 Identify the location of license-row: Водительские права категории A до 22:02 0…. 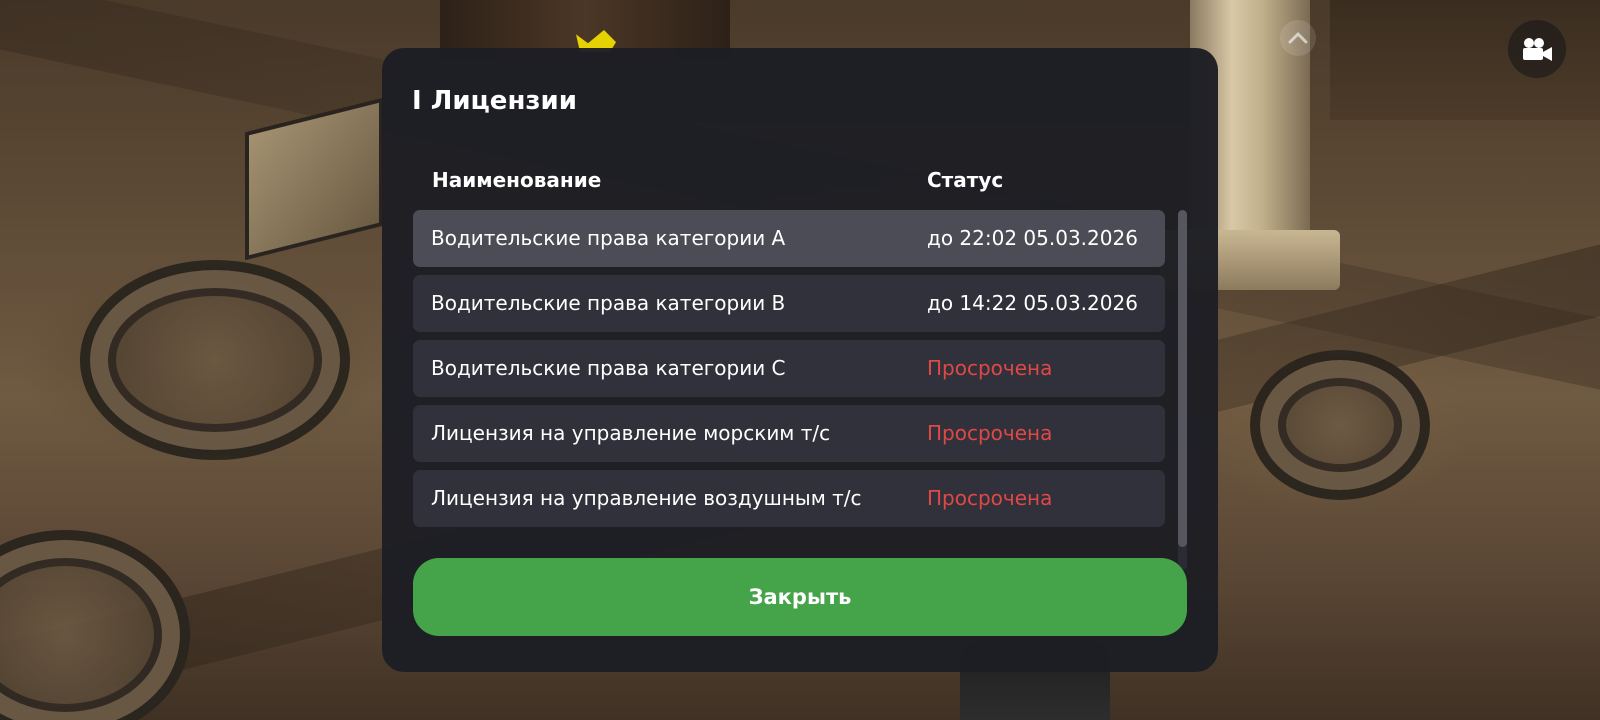
(789, 238).